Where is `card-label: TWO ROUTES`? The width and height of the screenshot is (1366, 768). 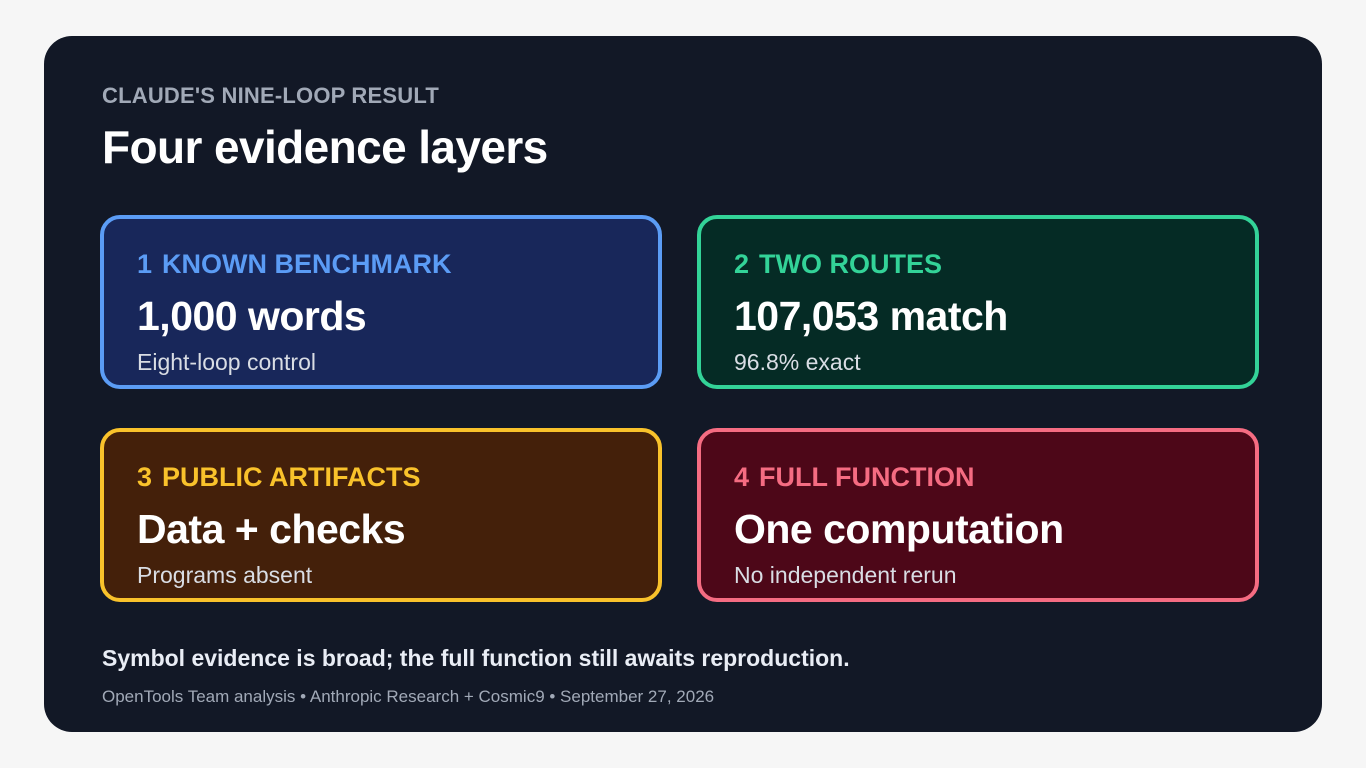
card-label: TWO ROUTES is located at coordinates (851, 264).